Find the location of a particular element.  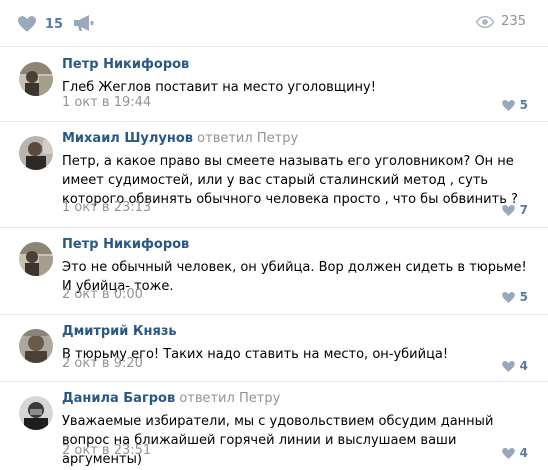

author-link: Михаил Шулунов is located at coordinates (127, 138).